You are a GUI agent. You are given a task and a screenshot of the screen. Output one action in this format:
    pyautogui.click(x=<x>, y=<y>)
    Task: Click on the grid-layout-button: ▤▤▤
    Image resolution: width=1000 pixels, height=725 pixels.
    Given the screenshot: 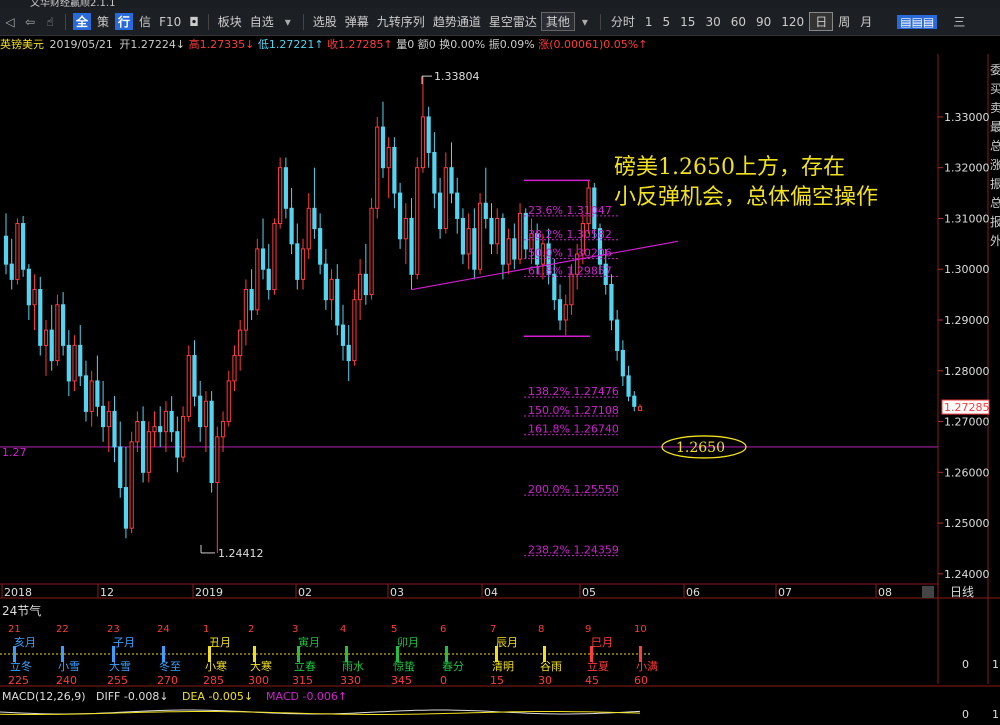 What is the action you would take?
    pyautogui.click(x=917, y=21)
    